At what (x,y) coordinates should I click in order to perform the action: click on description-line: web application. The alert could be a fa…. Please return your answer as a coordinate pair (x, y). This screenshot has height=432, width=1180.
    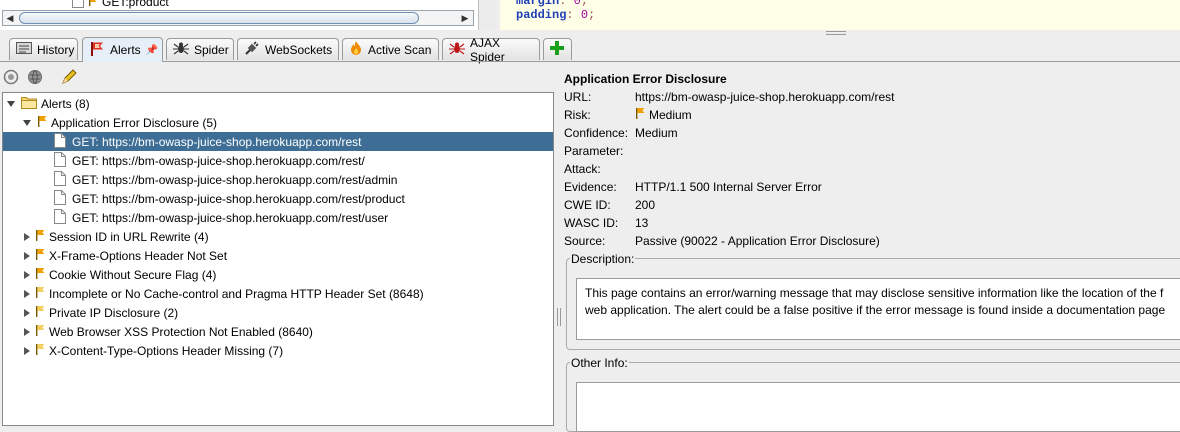
    Looking at the image, I should click on (875, 310).